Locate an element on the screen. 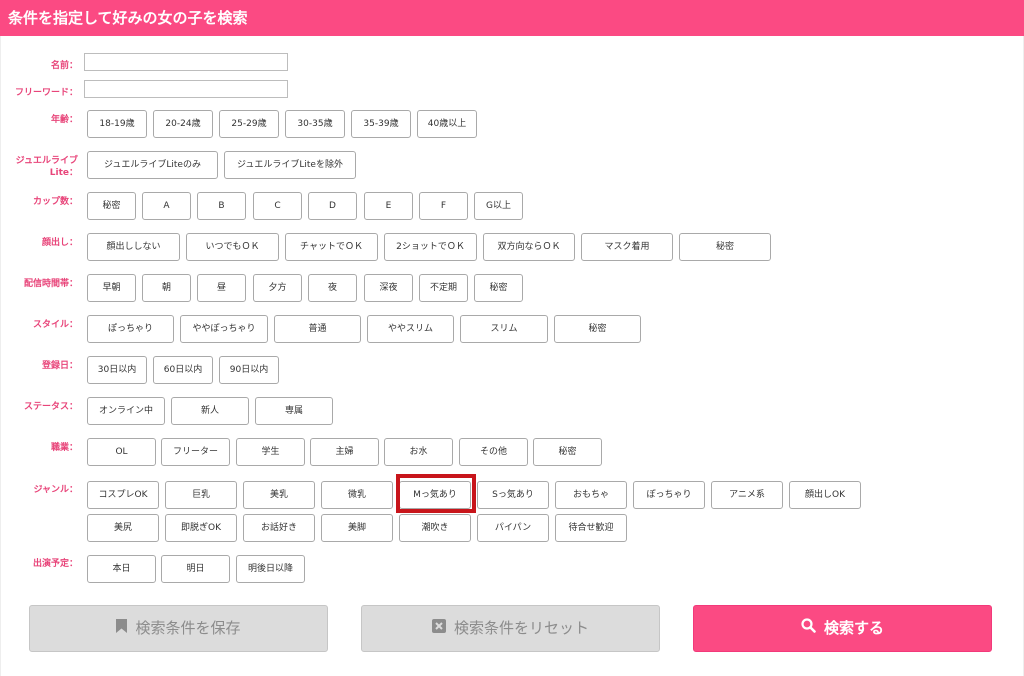 The height and width of the screenshot is (676, 1024). age-label: 年齢： is located at coordinates (64, 120).